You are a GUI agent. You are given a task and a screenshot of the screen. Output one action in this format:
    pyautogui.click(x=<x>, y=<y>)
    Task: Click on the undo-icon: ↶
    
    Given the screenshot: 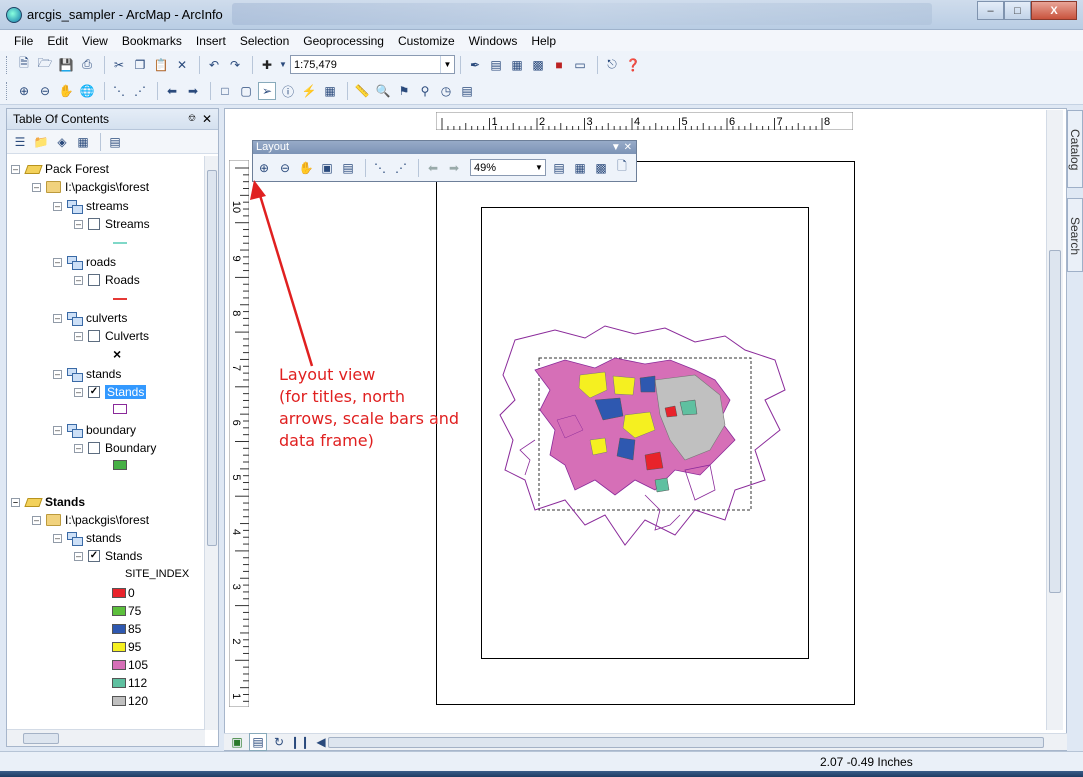 What is the action you would take?
    pyautogui.click(x=214, y=65)
    